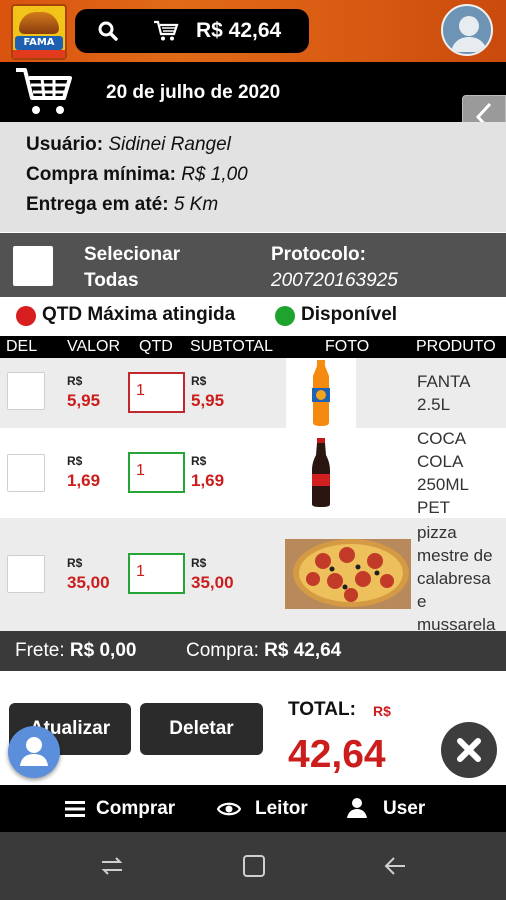 The height and width of the screenshot is (900, 506). I want to click on product-name: pizza mestre de calabresa e mussarela, so click(456, 578).